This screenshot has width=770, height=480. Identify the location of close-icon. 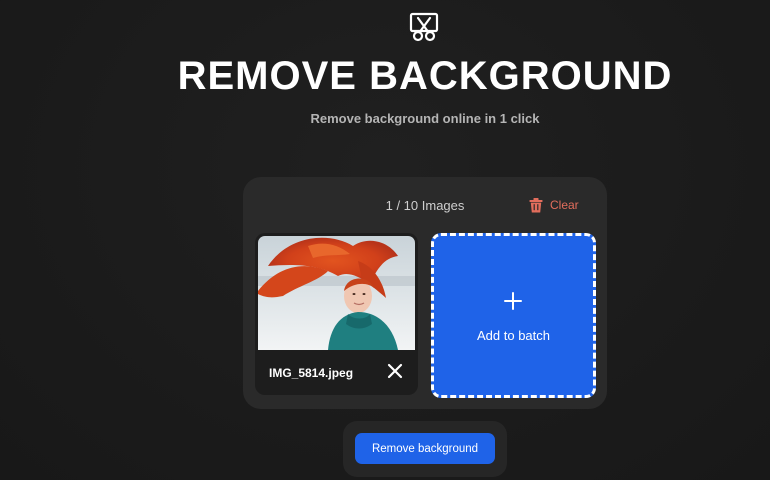
(395, 371).